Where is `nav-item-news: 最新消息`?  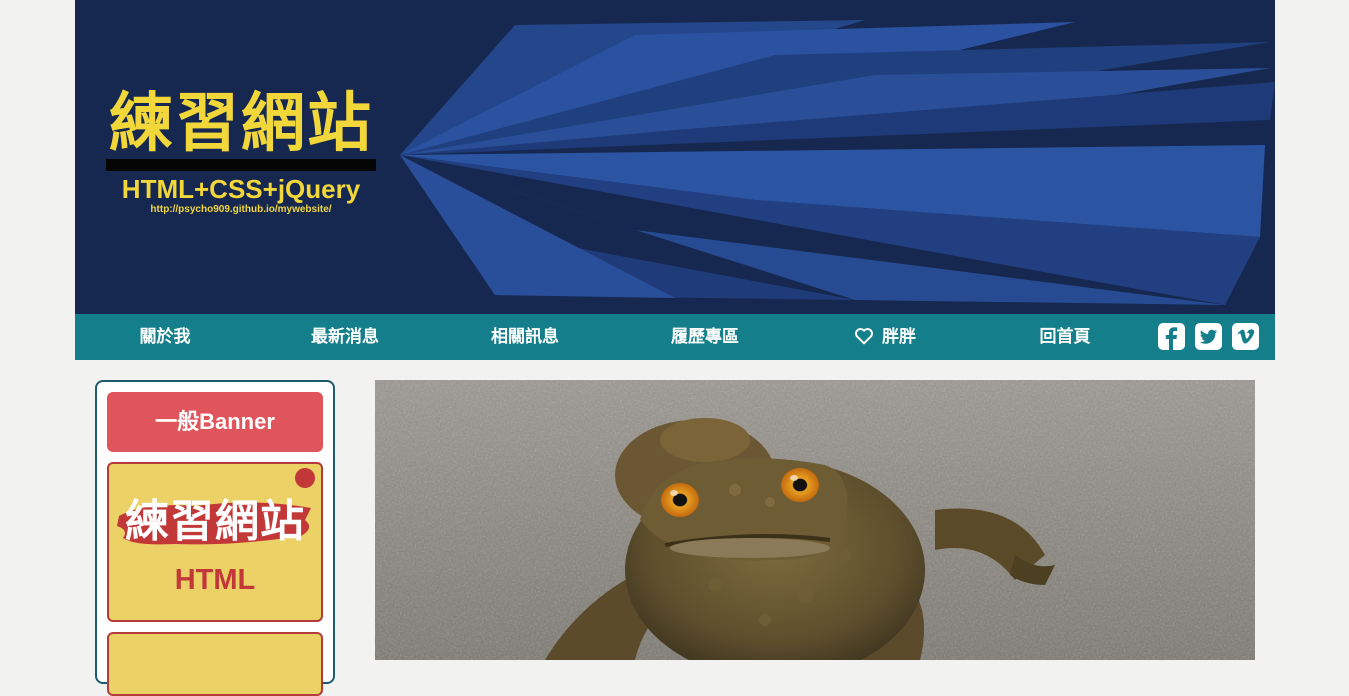 nav-item-news: 最新消息 is located at coordinates (345, 337).